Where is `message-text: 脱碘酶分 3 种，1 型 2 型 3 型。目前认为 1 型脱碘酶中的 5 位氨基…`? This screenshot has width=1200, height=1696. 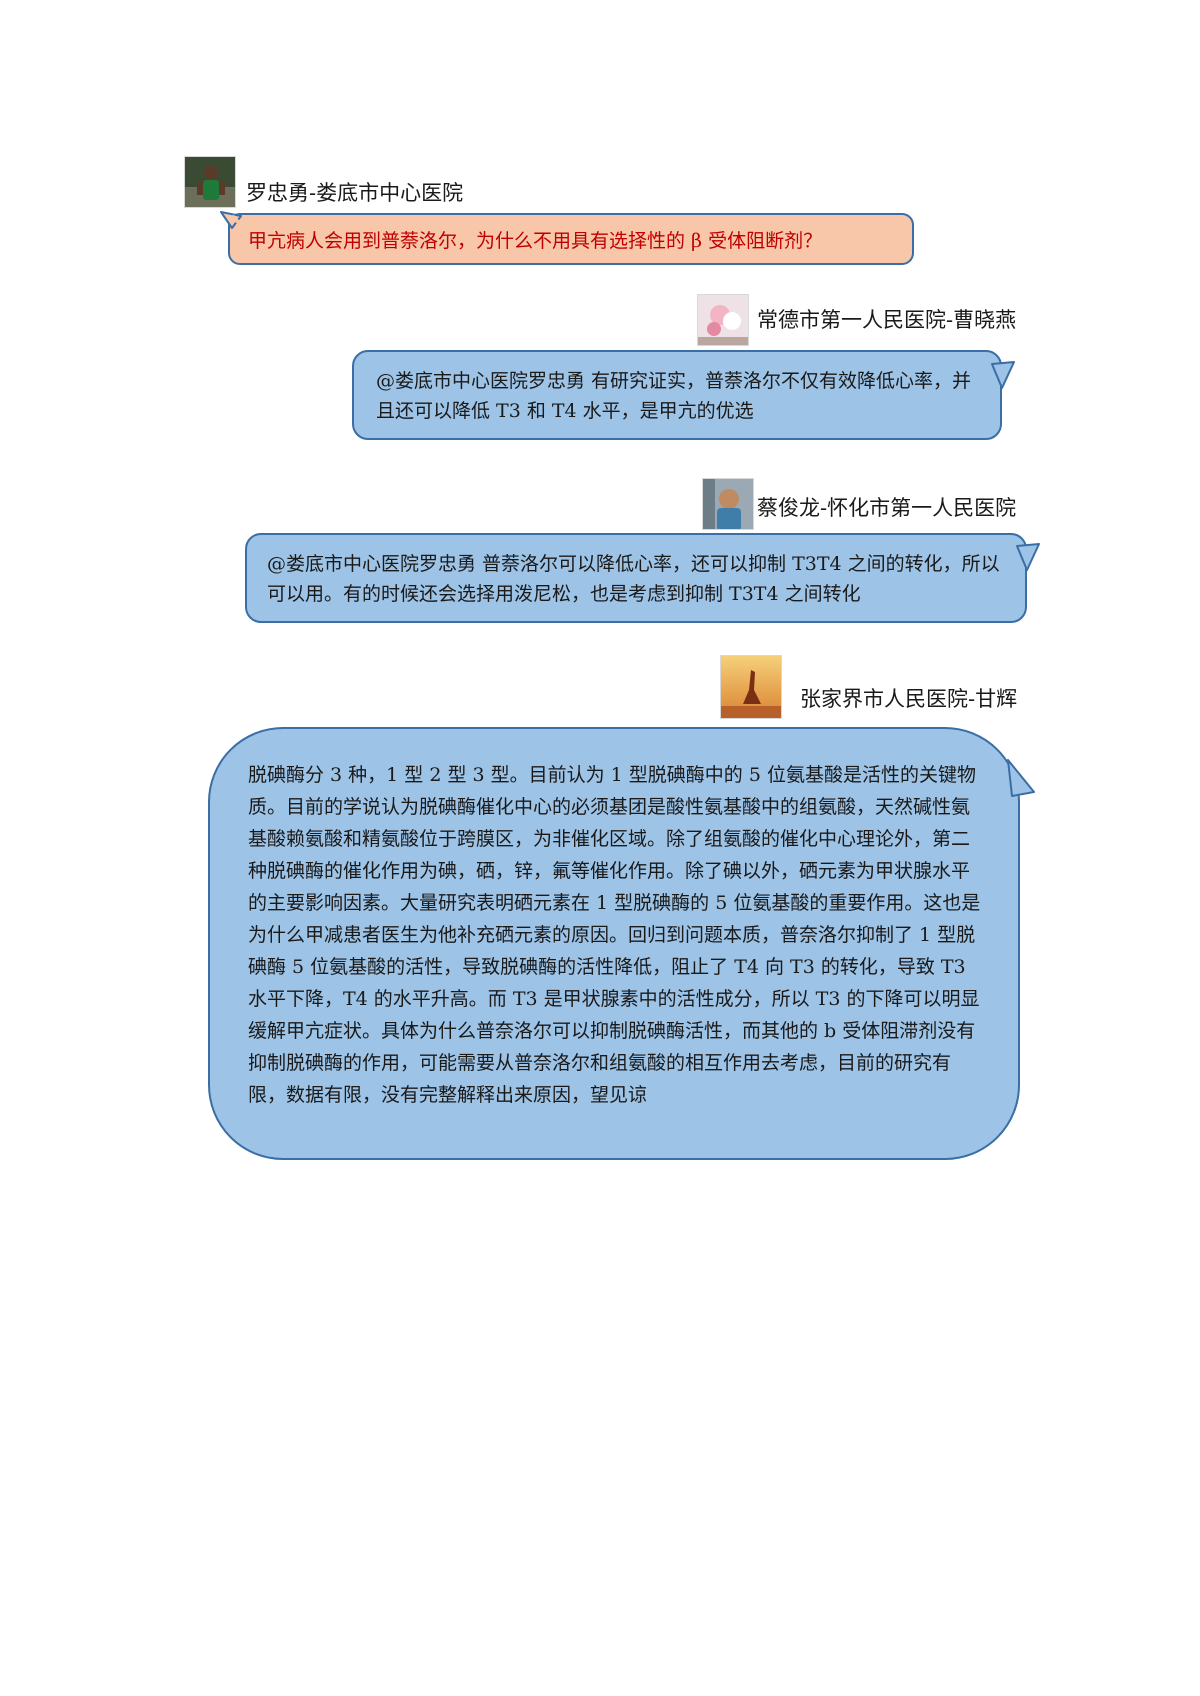 message-text: 脱碘酶分 3 种，1 型 2 型 3 型。目前认为 1 型脱碘酶中的 5 位氨基… is located at coordinates (614, 935).